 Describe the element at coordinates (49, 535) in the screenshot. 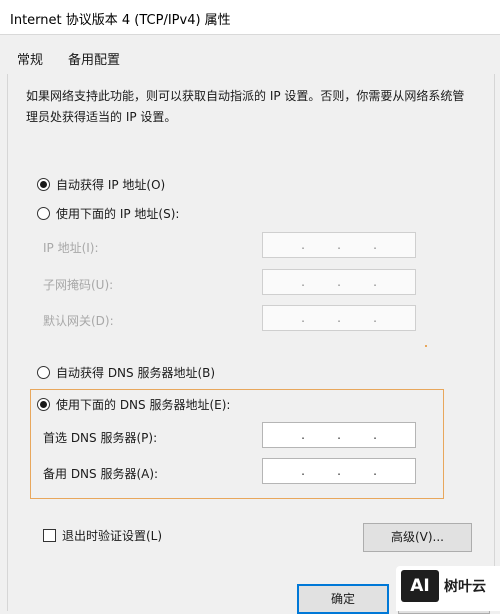

I see `checkbox` at that location.